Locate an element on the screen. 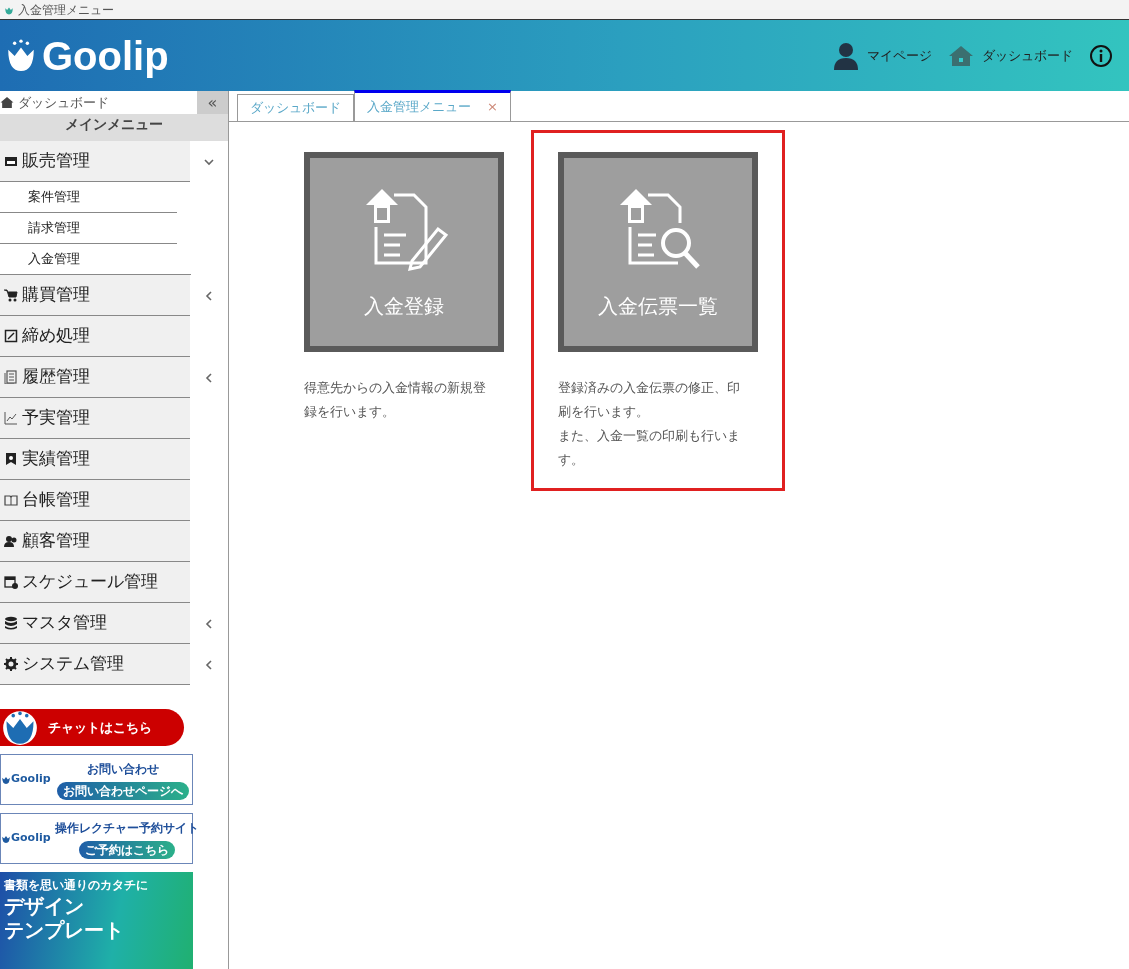 Image resolution: width=1129 pixels, height=969 pixels. collapse-button: « is located at coordinates (212, 102).